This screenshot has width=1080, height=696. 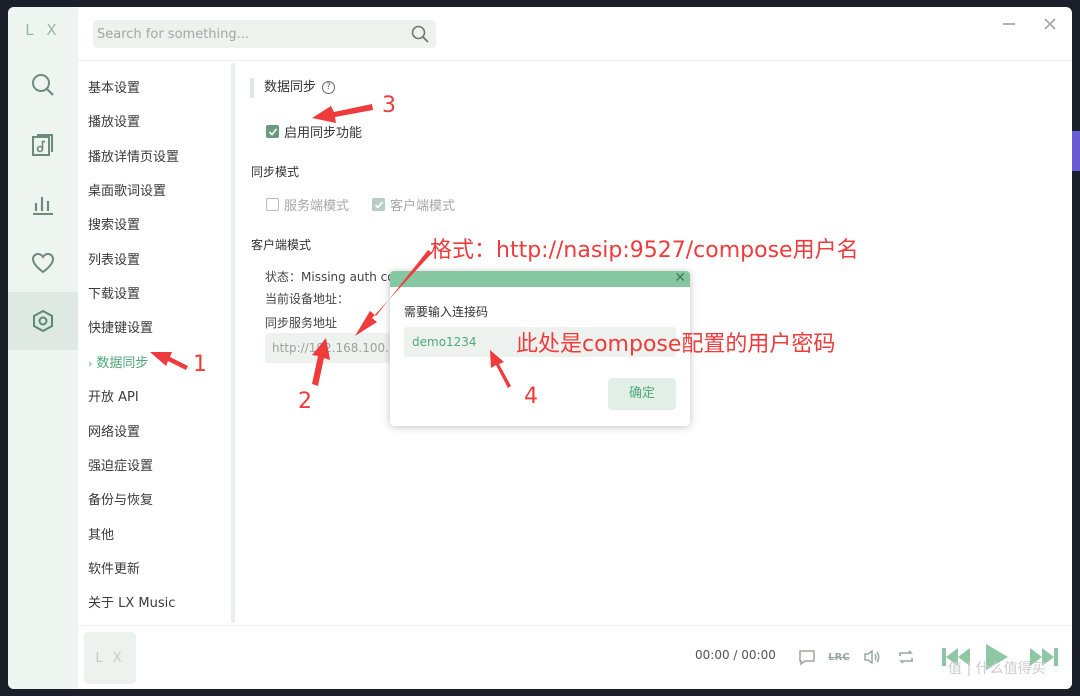 I want to click on play-time: 00:00 / 00:00, so click(x=735, y=655).